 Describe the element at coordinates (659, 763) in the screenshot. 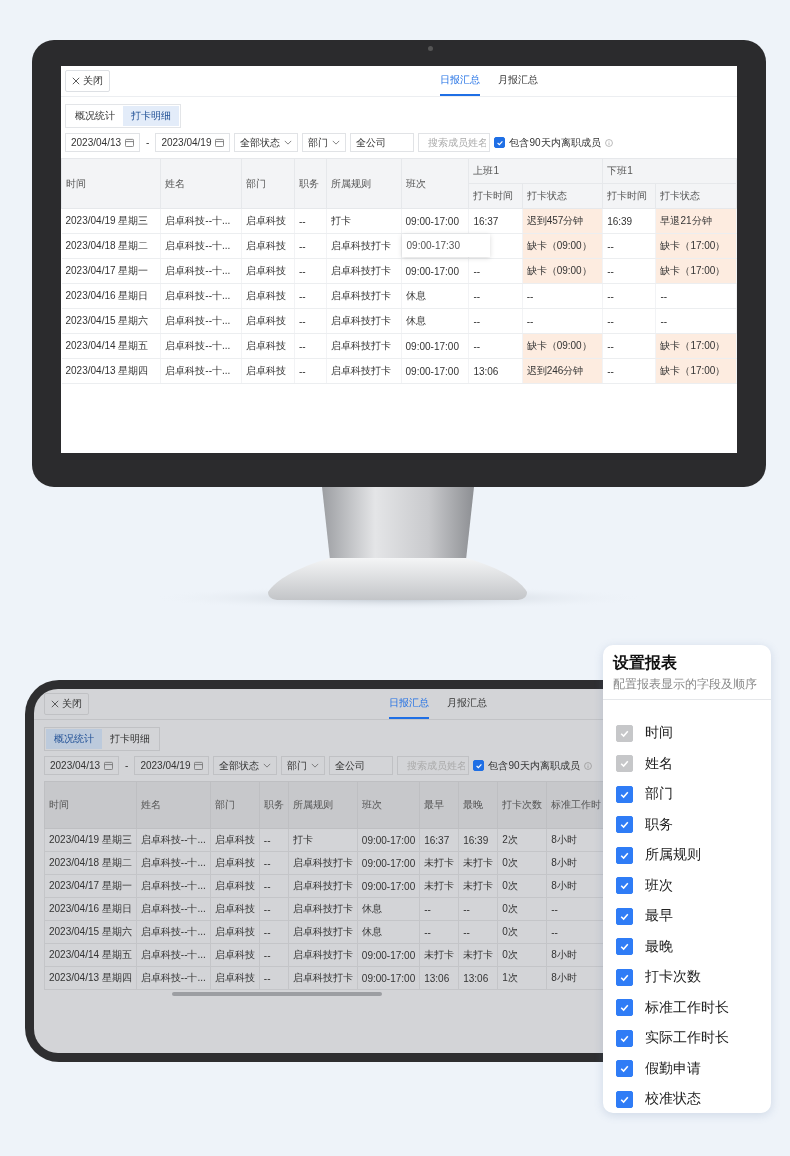

I see `field-label: 姓名` at that location.